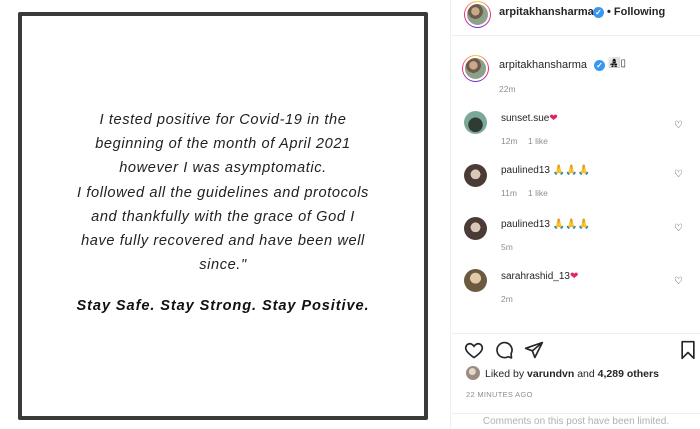  Describe the element at coordinates (504, 350) in the screenshot. I see `comment-bubble-icon` at that location.